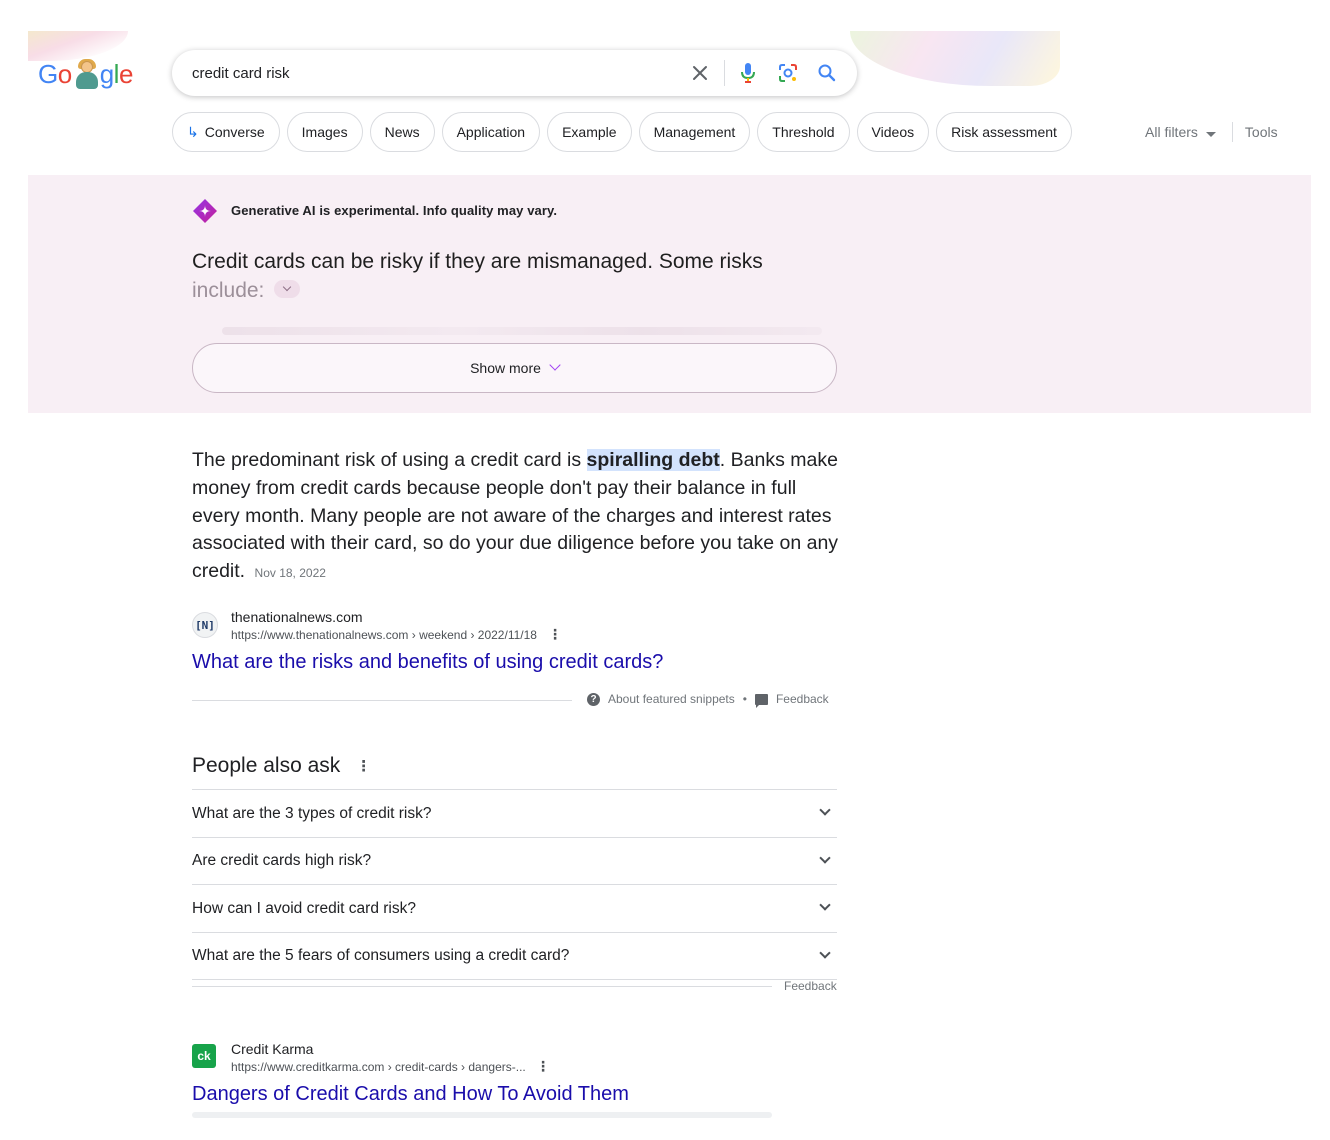 This screenshot has height=1140, width=1330. I want to click on snippet-date: Nov 18, 2022, so click(290, 573).